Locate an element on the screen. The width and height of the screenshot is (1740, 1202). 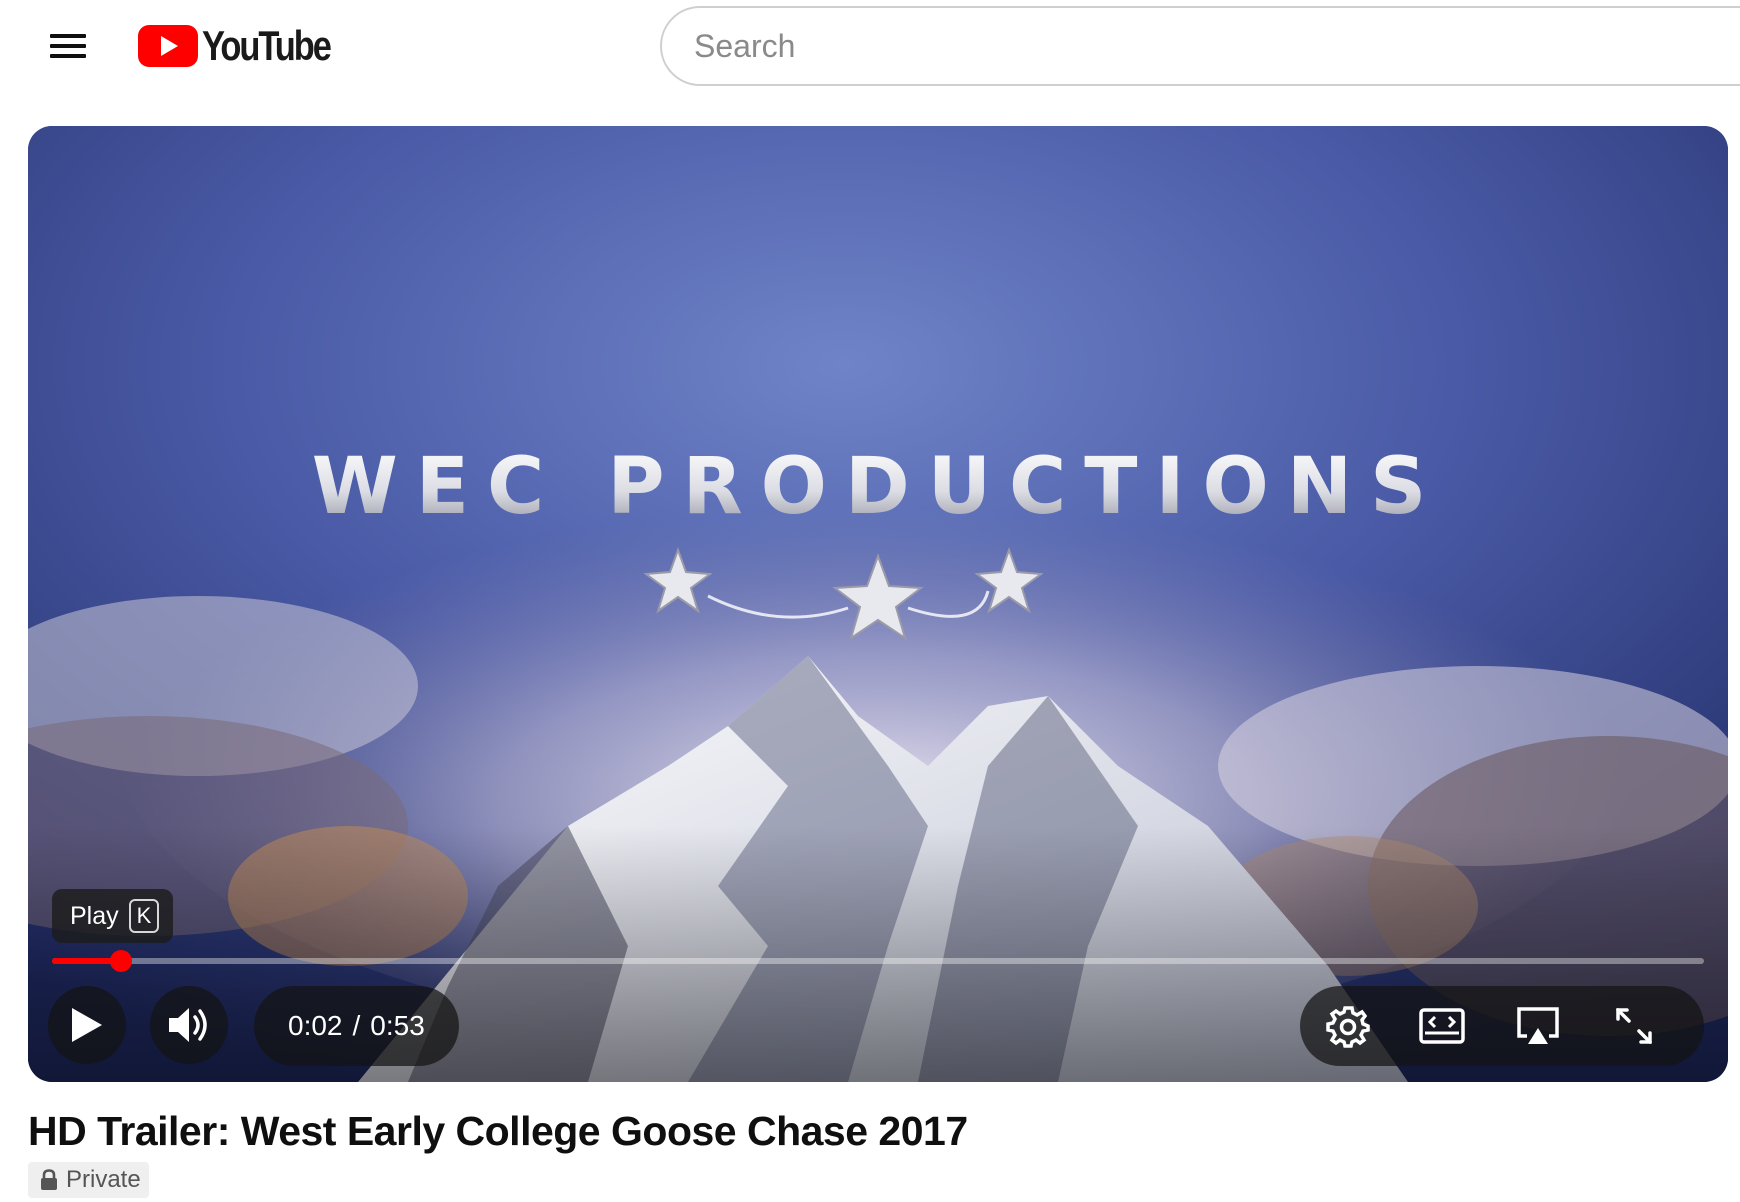
settings-icon is located at coordinates (1348, 1027).